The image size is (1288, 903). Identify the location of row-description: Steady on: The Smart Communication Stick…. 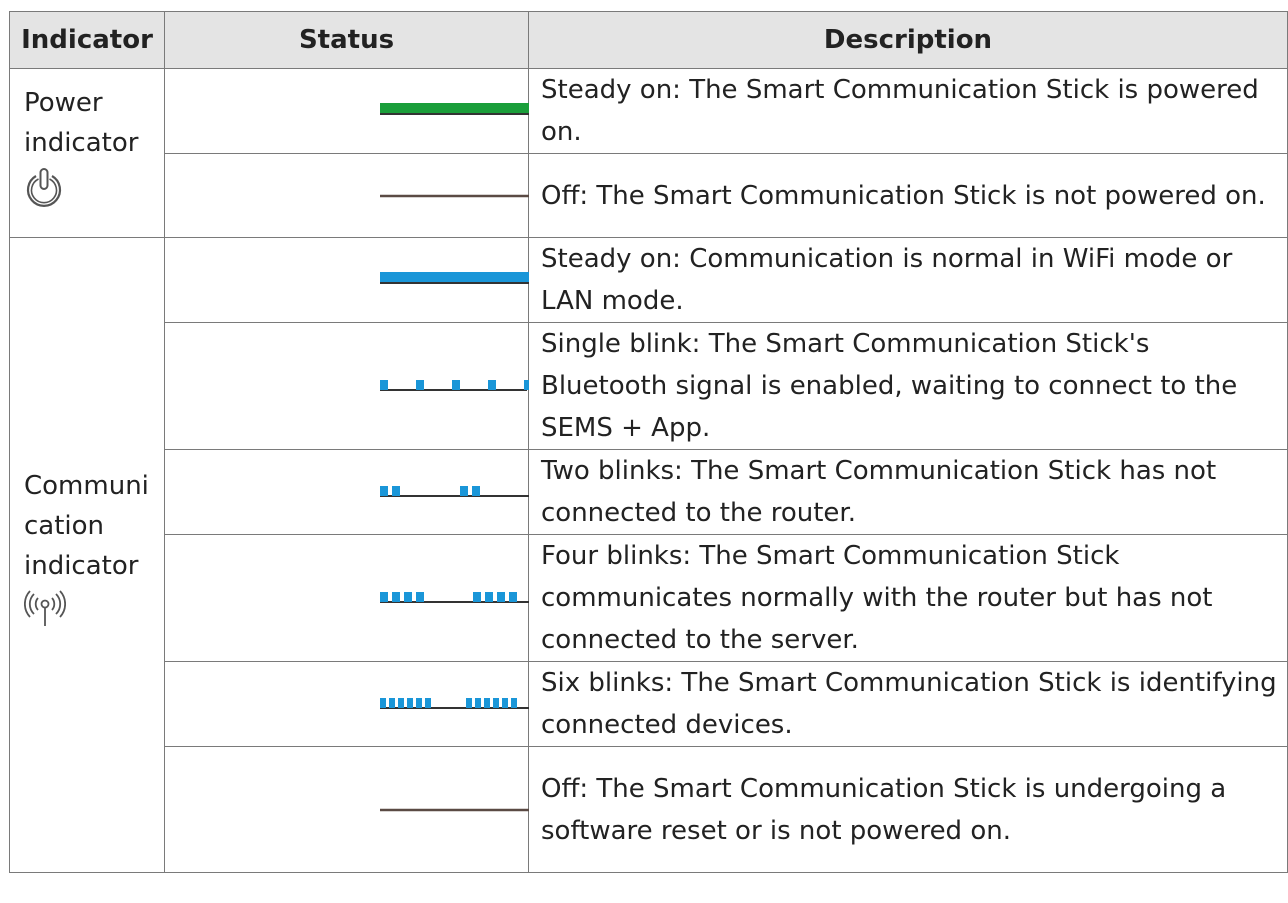
(908, 111).